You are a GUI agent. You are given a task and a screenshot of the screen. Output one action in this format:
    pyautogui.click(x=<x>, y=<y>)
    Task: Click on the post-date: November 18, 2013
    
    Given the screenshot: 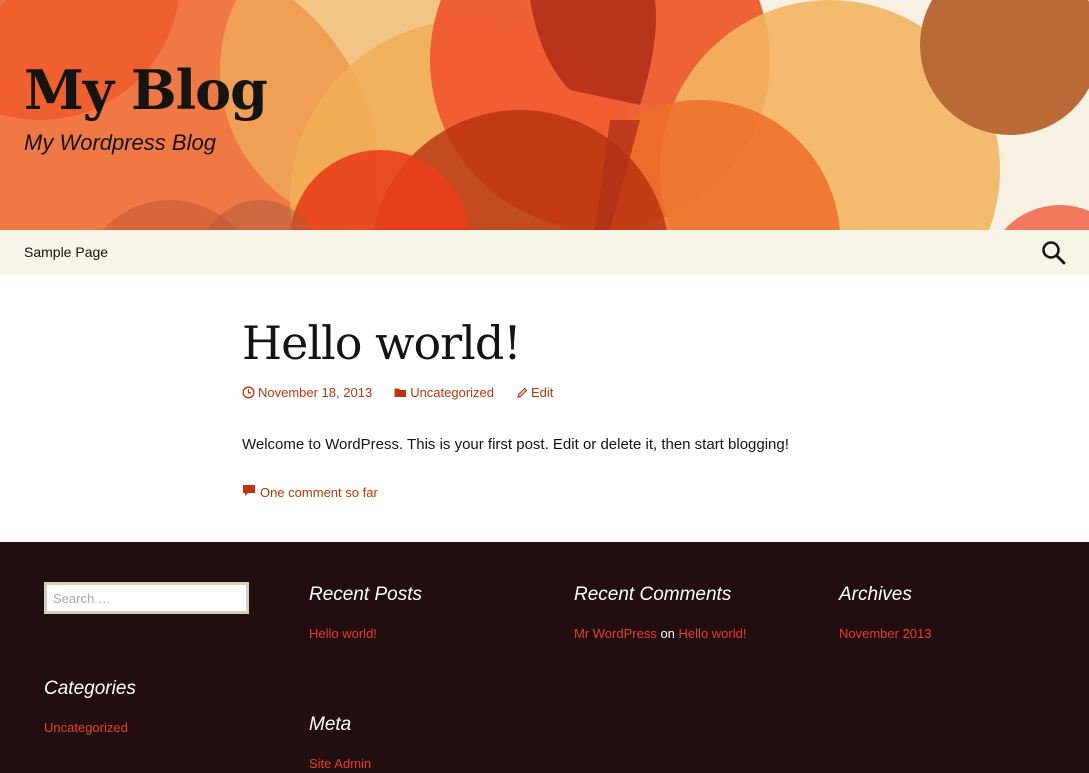 What is the action you would take?
    pyautogui.click(x=315, y=392)
    